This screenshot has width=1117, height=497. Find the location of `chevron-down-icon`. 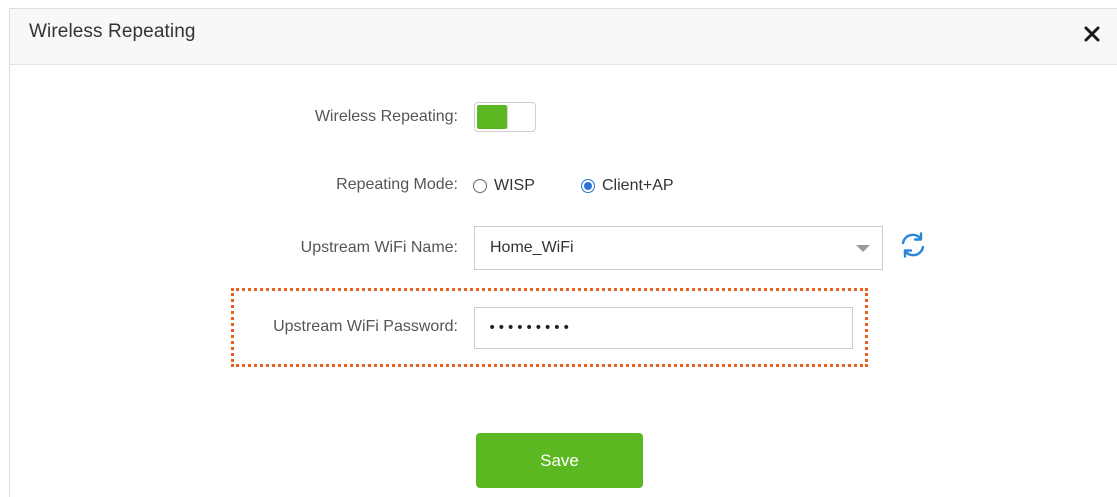

chevron-down-icon is located at coordinates (863, 248).